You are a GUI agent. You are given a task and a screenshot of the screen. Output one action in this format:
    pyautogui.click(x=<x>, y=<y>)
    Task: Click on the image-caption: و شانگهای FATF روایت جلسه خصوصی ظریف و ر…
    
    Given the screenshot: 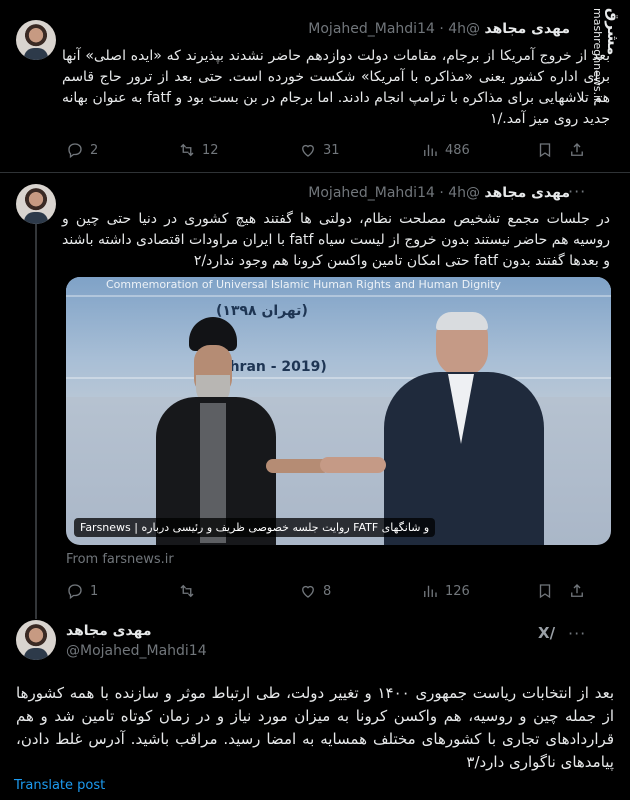 What is the action you would take?
    pyautogui.click(x=255, y=527)
    